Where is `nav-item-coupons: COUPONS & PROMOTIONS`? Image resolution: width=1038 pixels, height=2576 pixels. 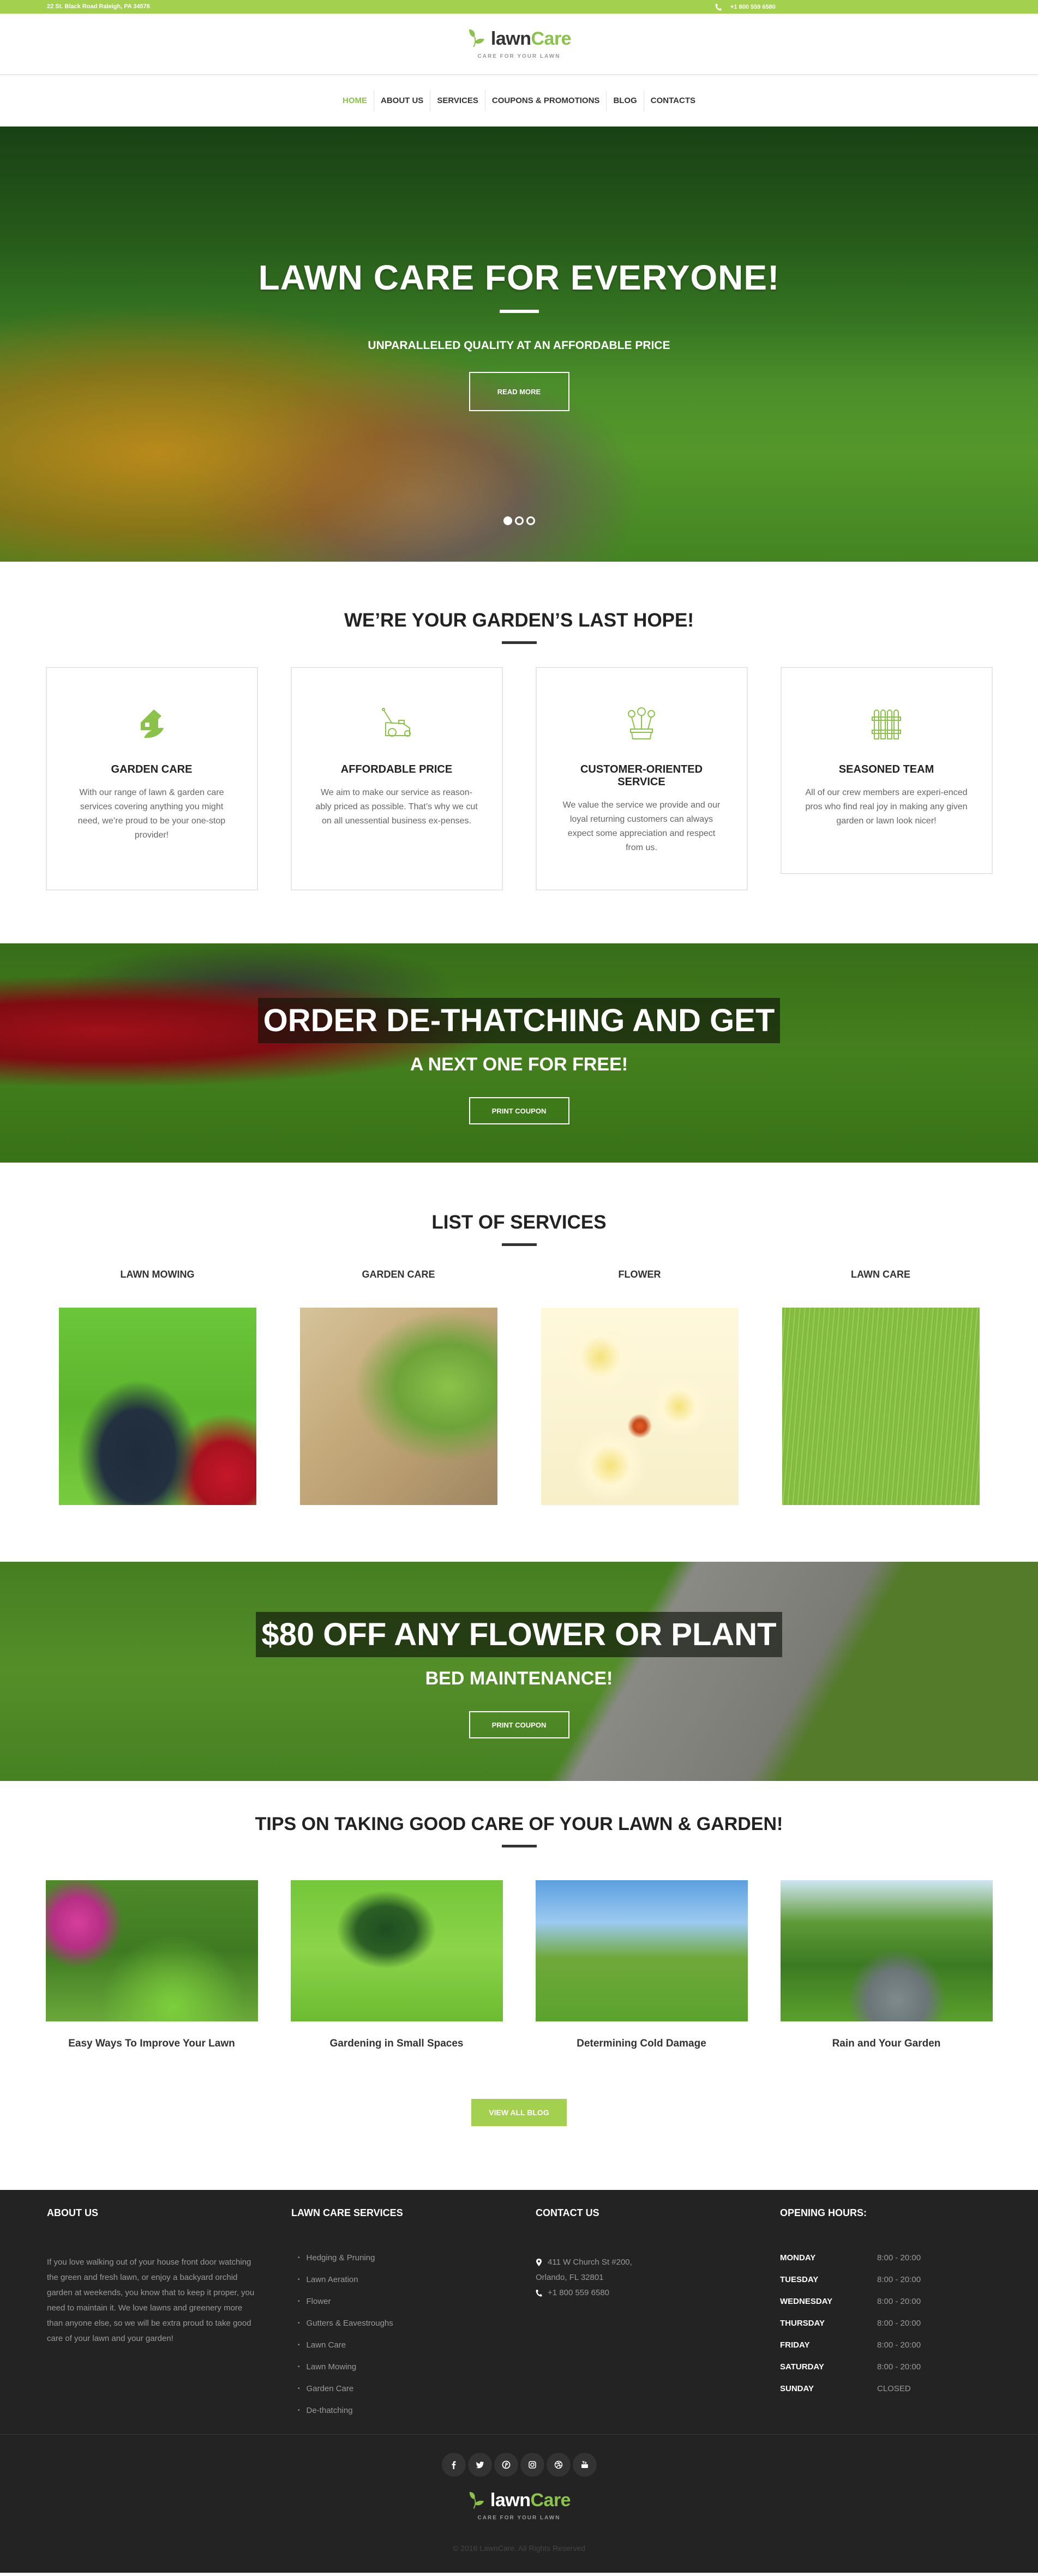
nav-item-coupons: COUPONS & PROMOTIONS is located at coordinates (545, 101).